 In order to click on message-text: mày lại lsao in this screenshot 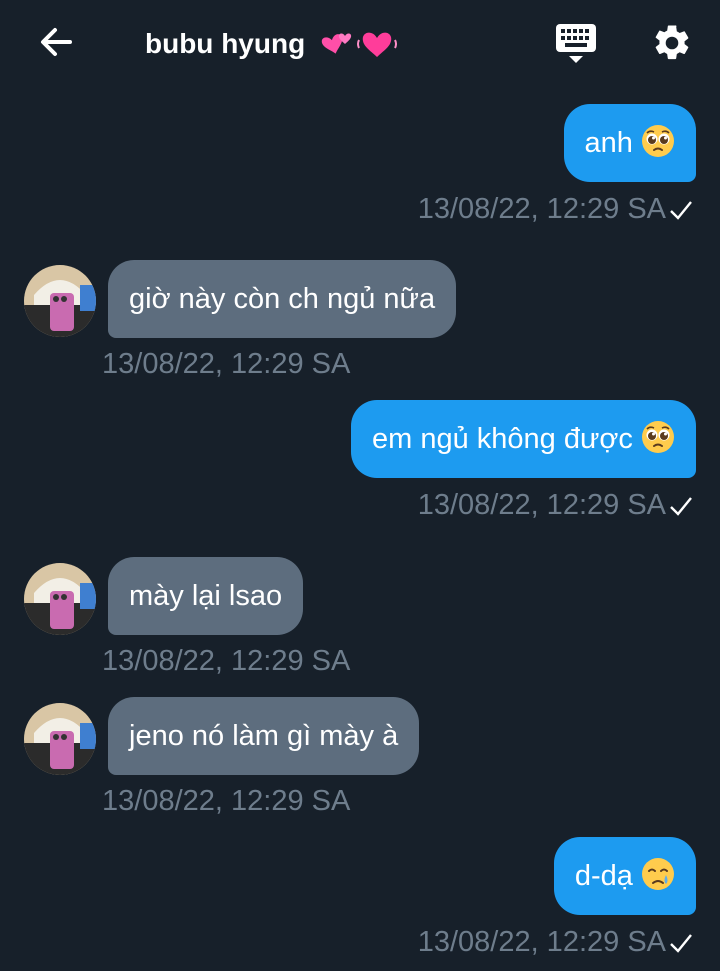, I will do `click(206, 596)`.